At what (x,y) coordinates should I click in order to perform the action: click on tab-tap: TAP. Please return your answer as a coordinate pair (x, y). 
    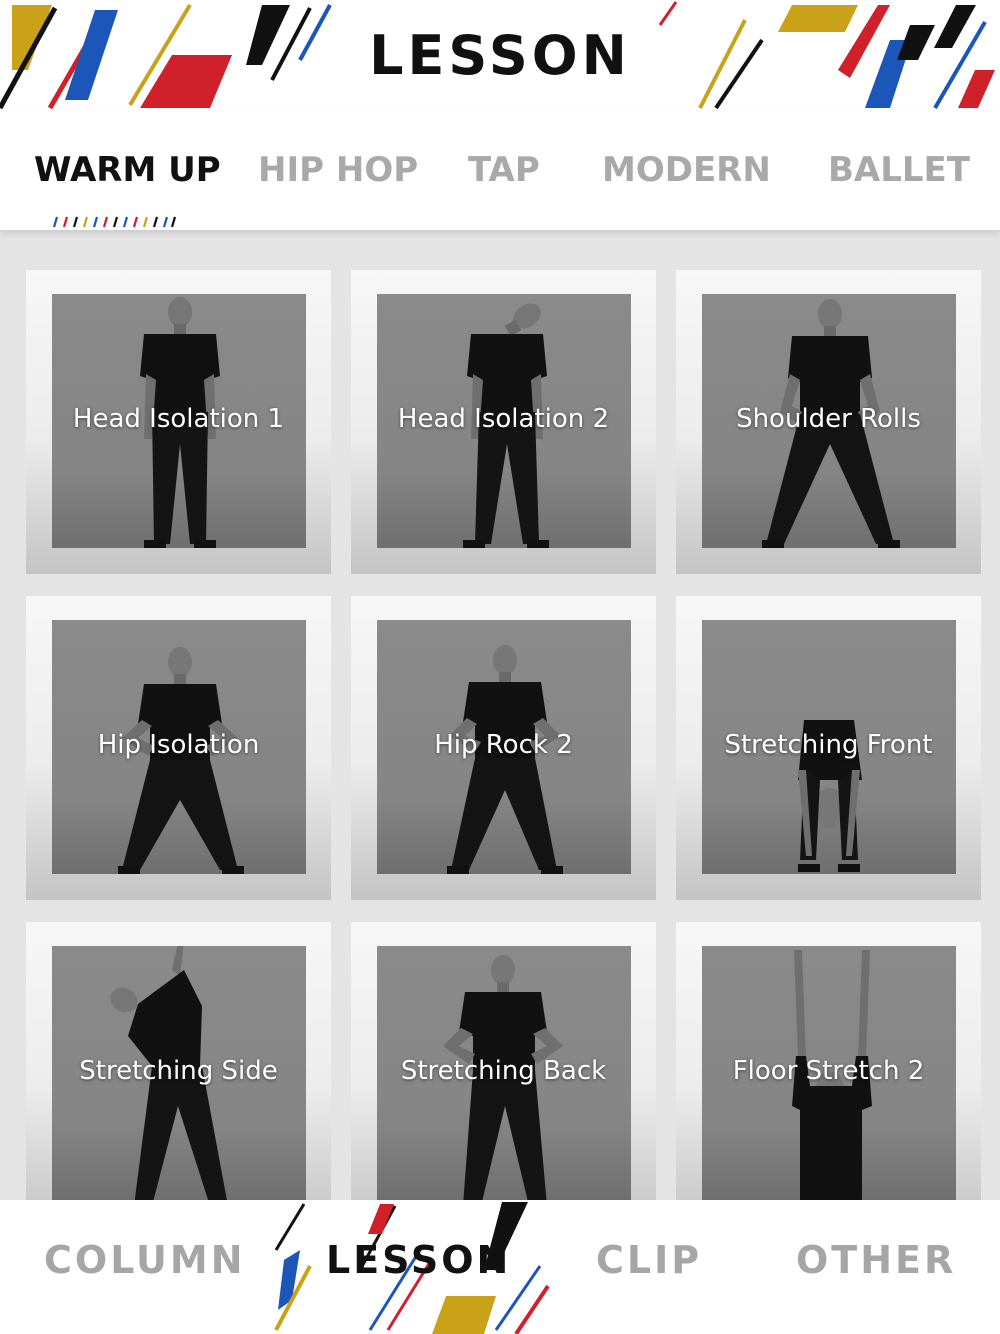
    Looking at the image, I should click on (504, 170).